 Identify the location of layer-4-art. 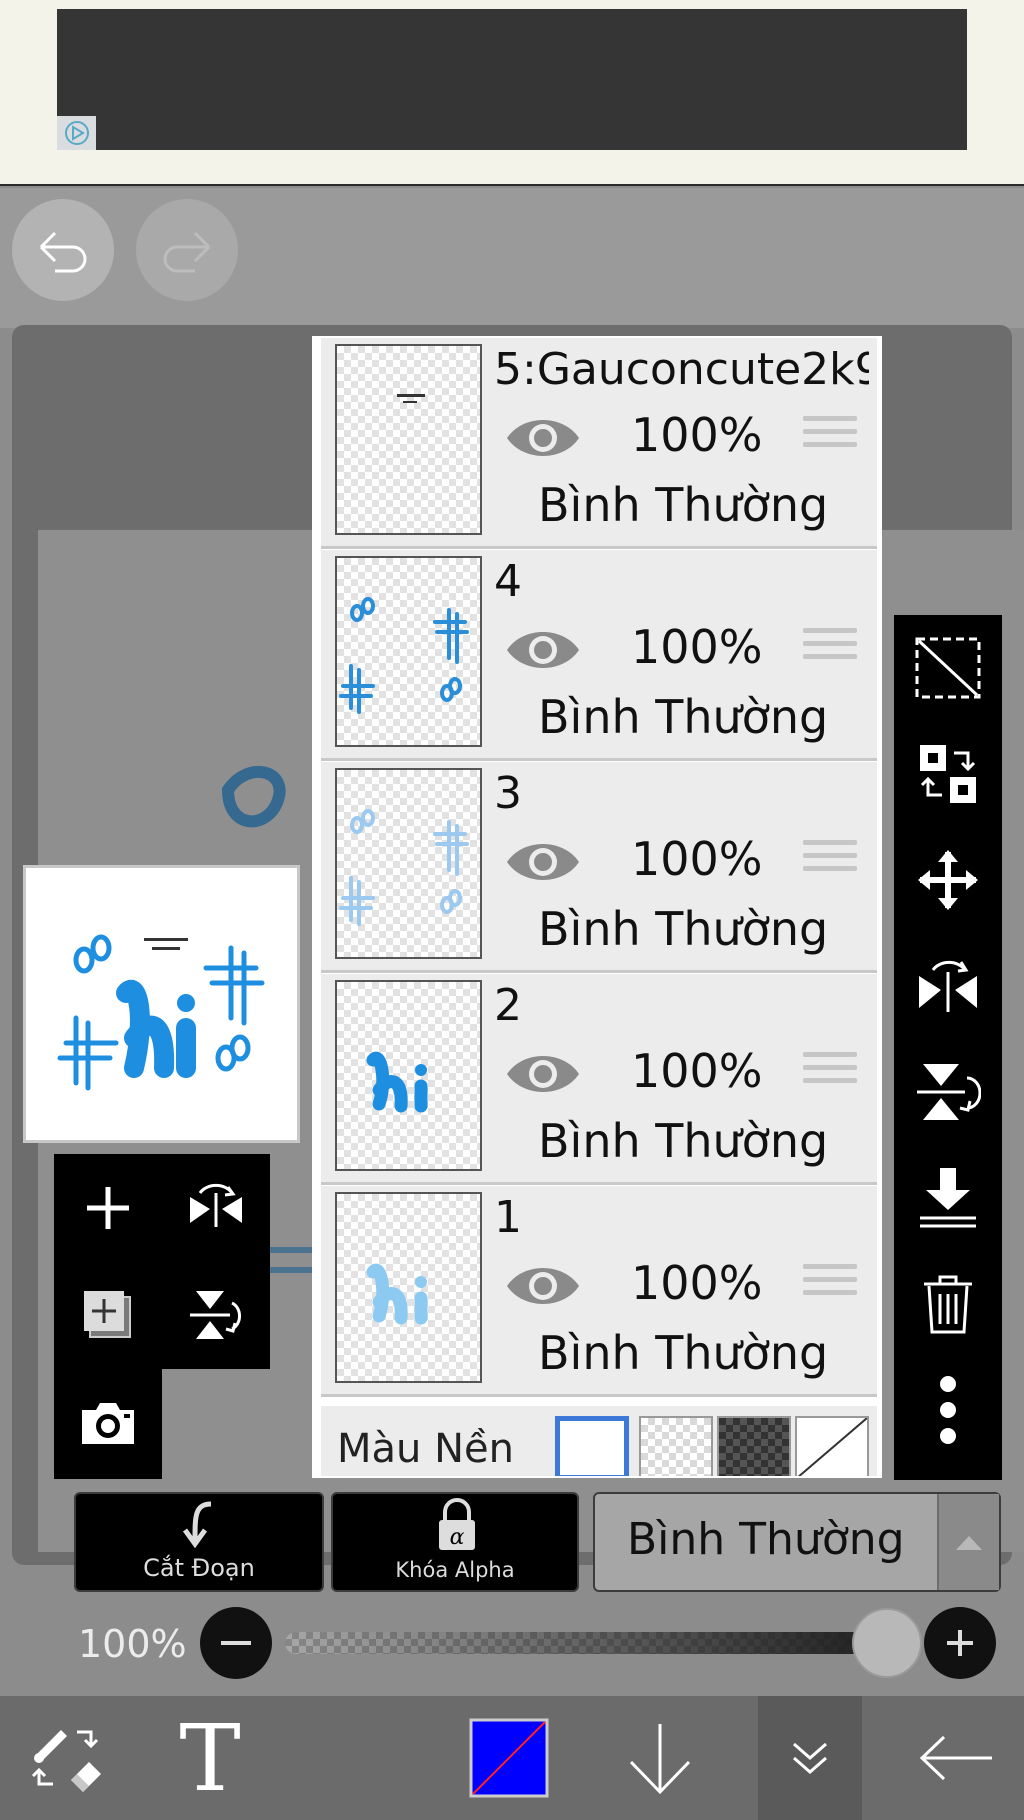
(404, 655).